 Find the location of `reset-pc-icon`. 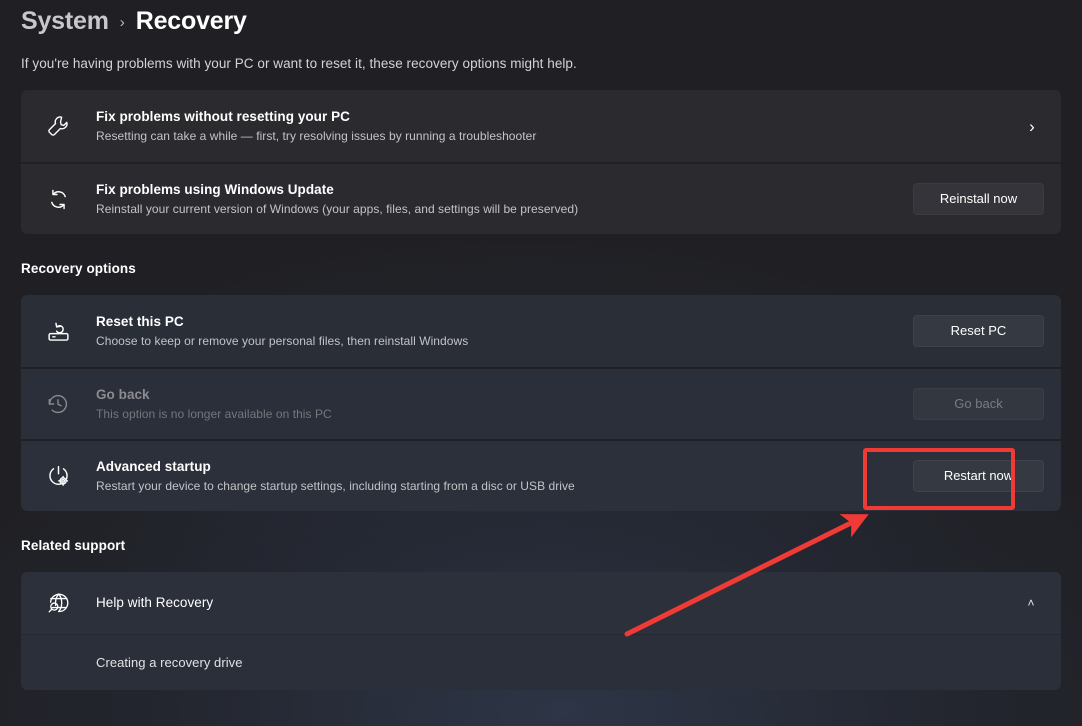

reset-pc-icon is located at coordinates (58, 331).